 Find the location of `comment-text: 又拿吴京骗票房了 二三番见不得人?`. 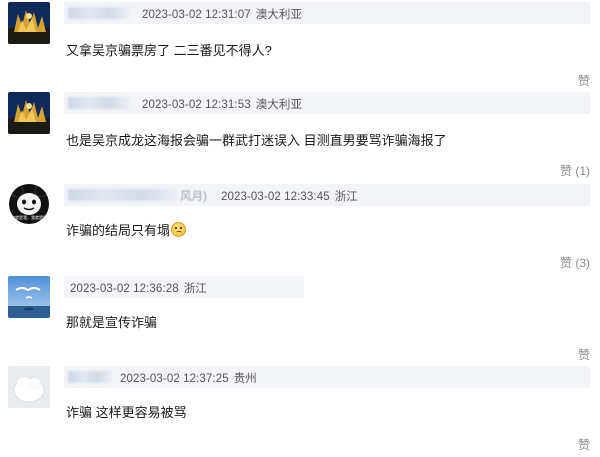

comment-text: 又拿吴京骗票房了 二三番见不得人? is located at coordinates (169, 50).